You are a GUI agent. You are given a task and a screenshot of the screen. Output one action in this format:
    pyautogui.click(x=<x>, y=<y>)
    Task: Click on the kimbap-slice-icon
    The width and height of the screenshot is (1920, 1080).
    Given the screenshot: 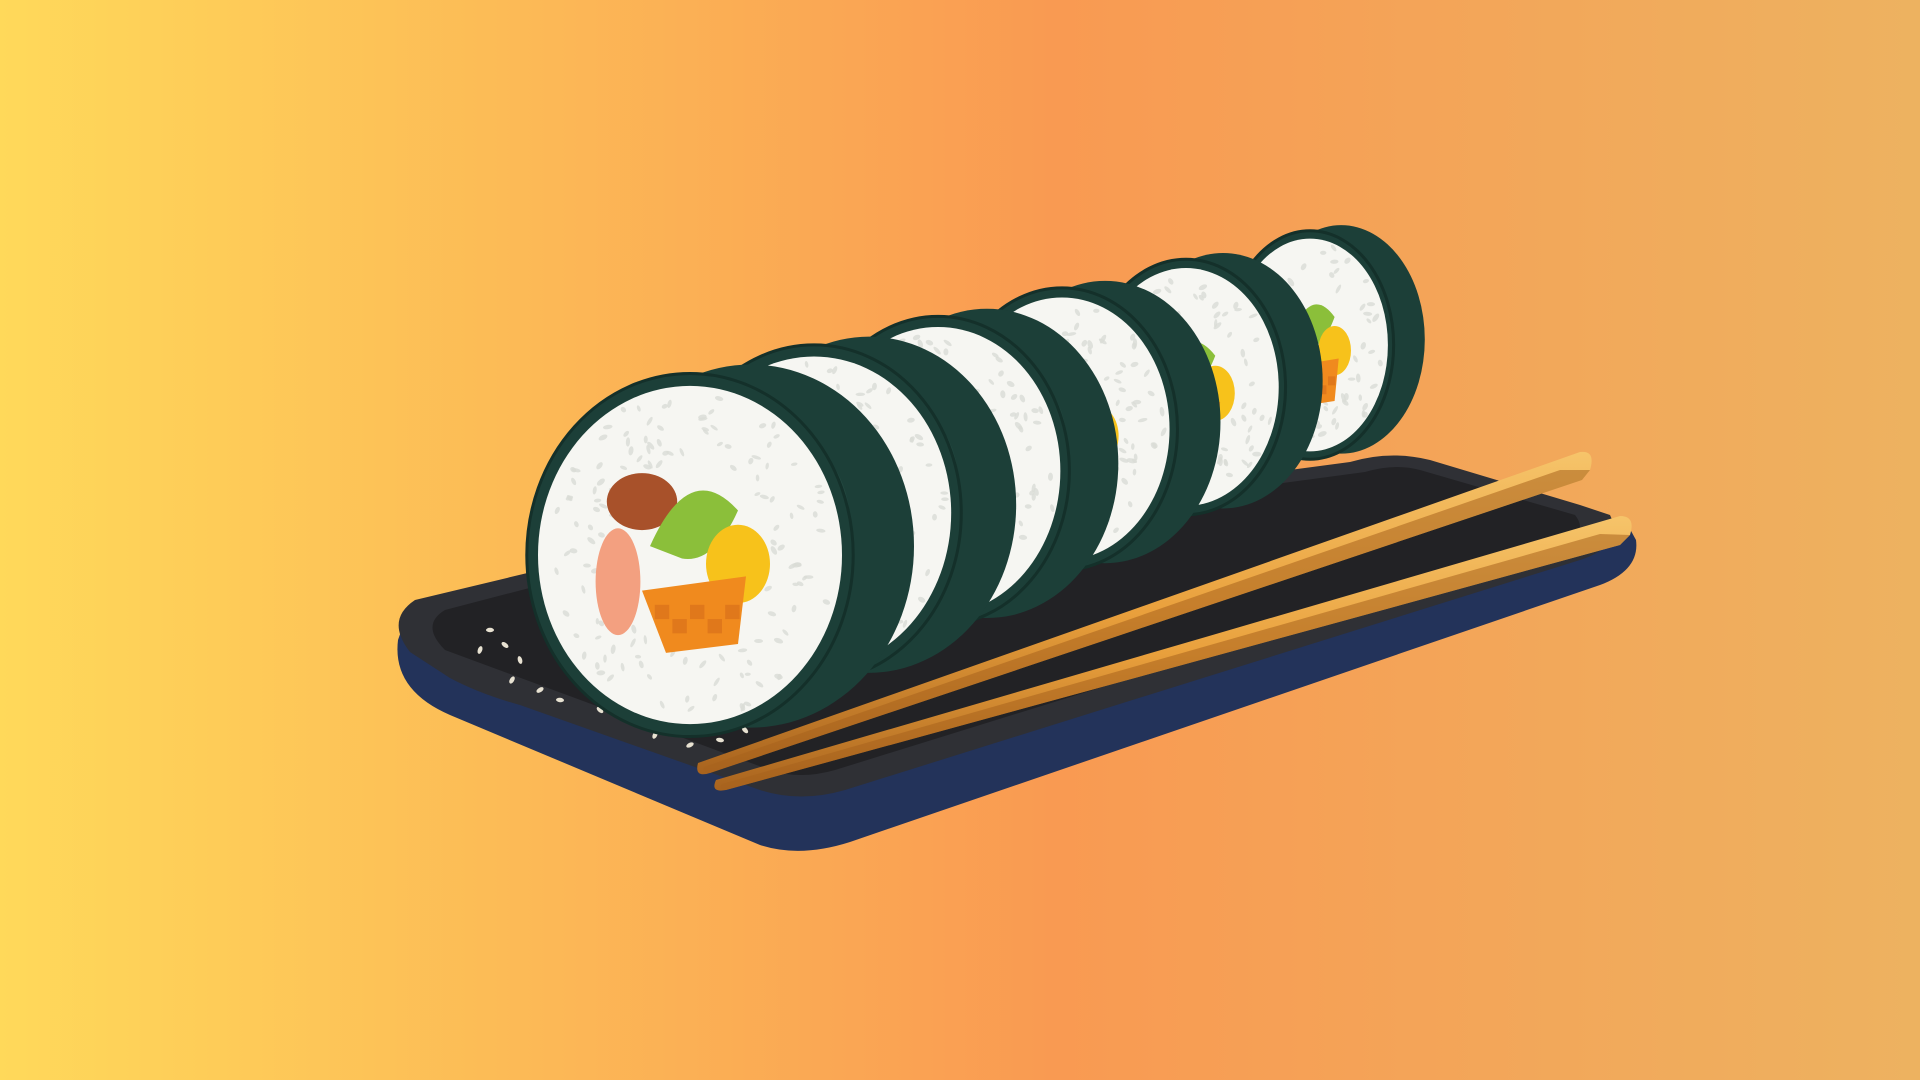 What is the action you would take?
    pyautogui.click(x=719, y=551)
    